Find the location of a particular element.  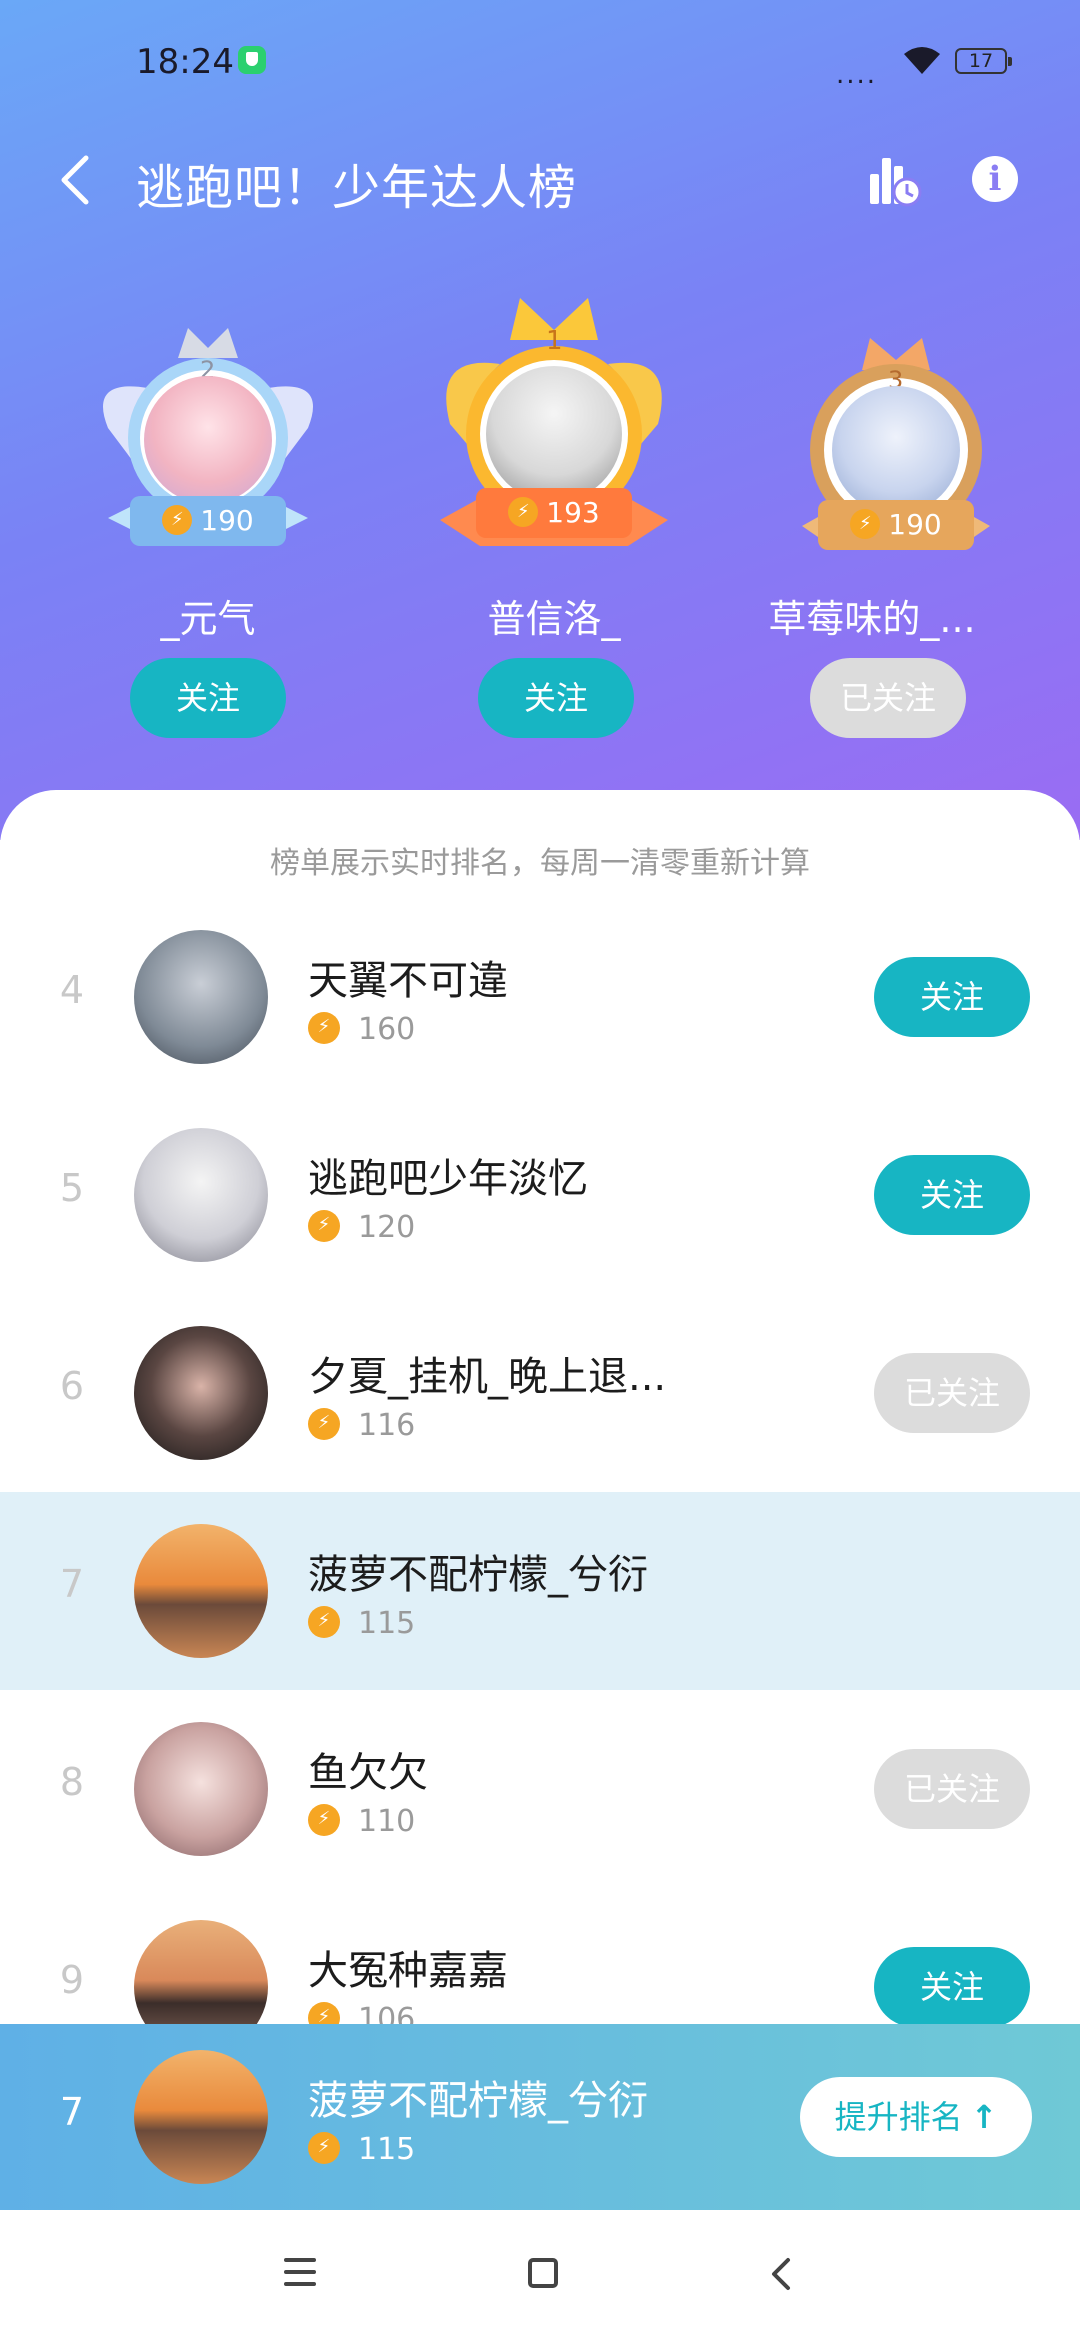

podium-rank-3-score: 190 is located at coordinates (896, 525).